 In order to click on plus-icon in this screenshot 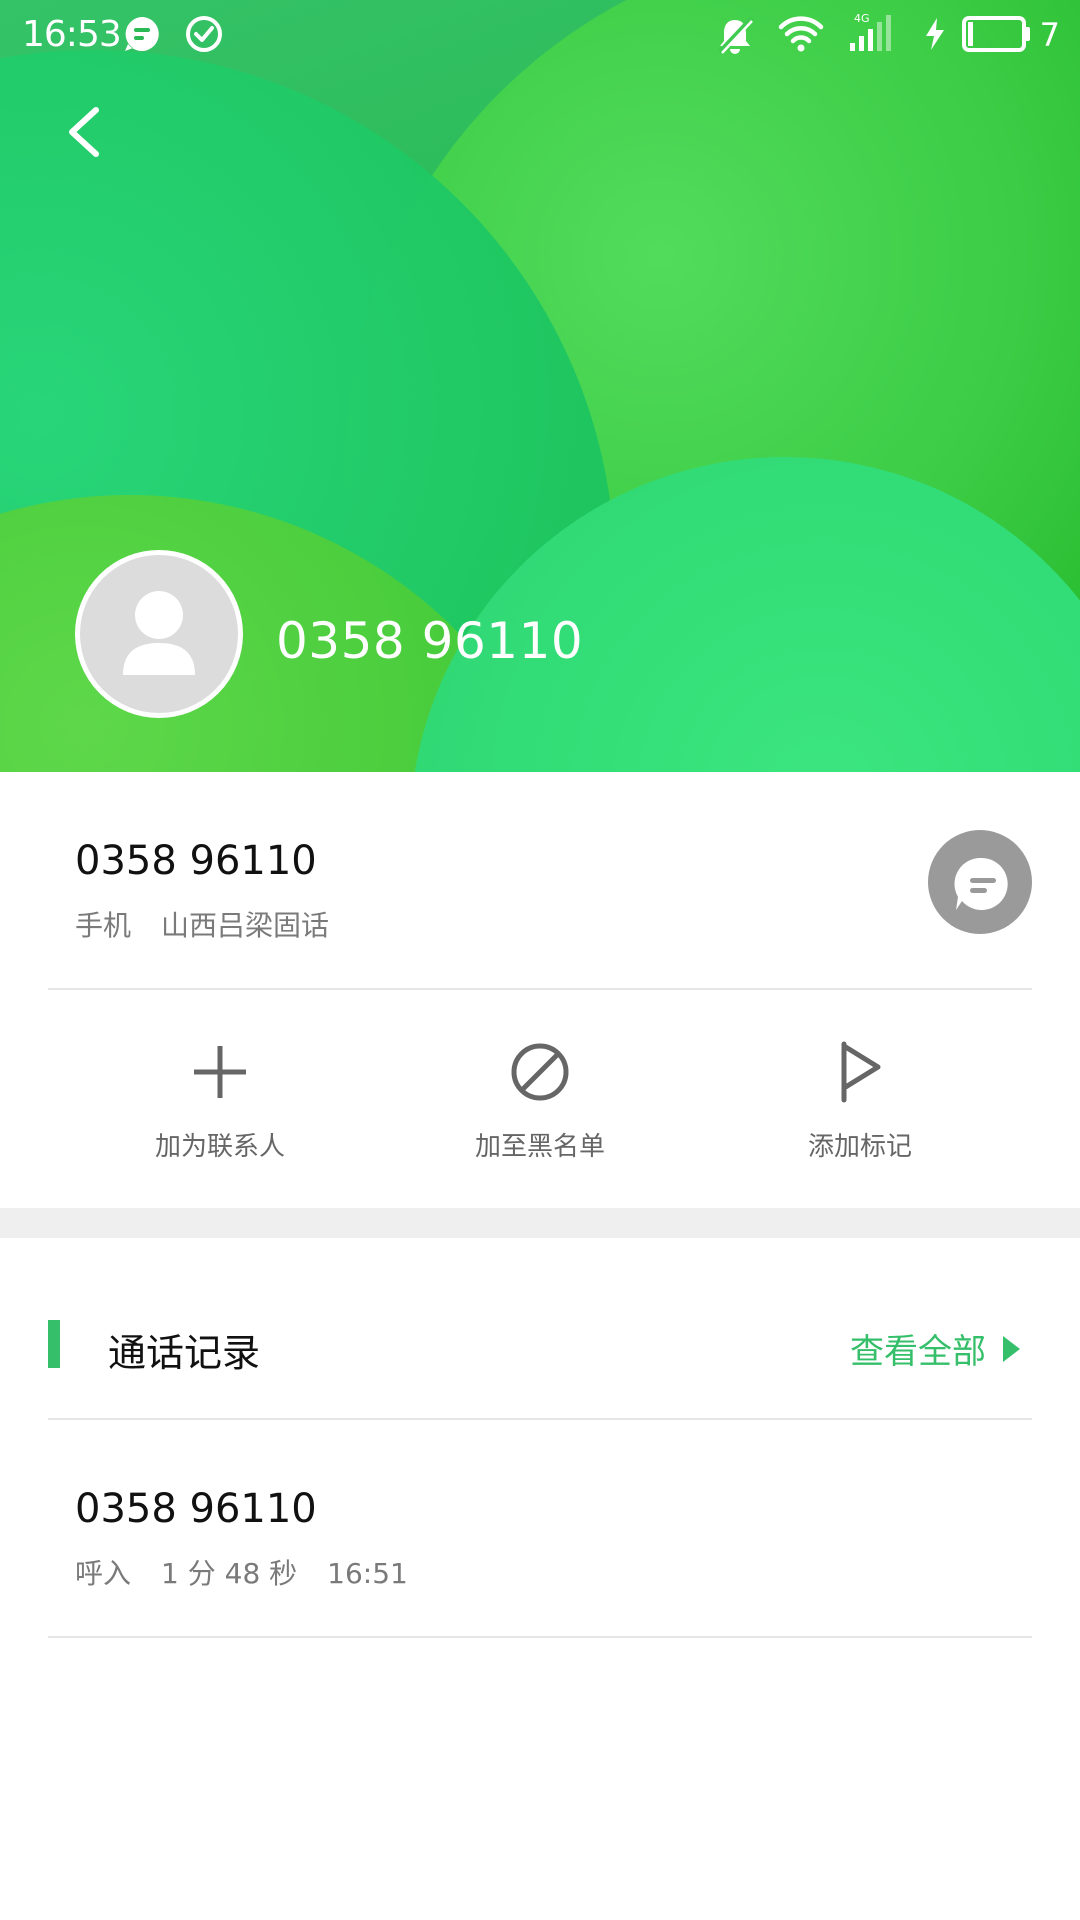, I will do `click(220, 1072)`.